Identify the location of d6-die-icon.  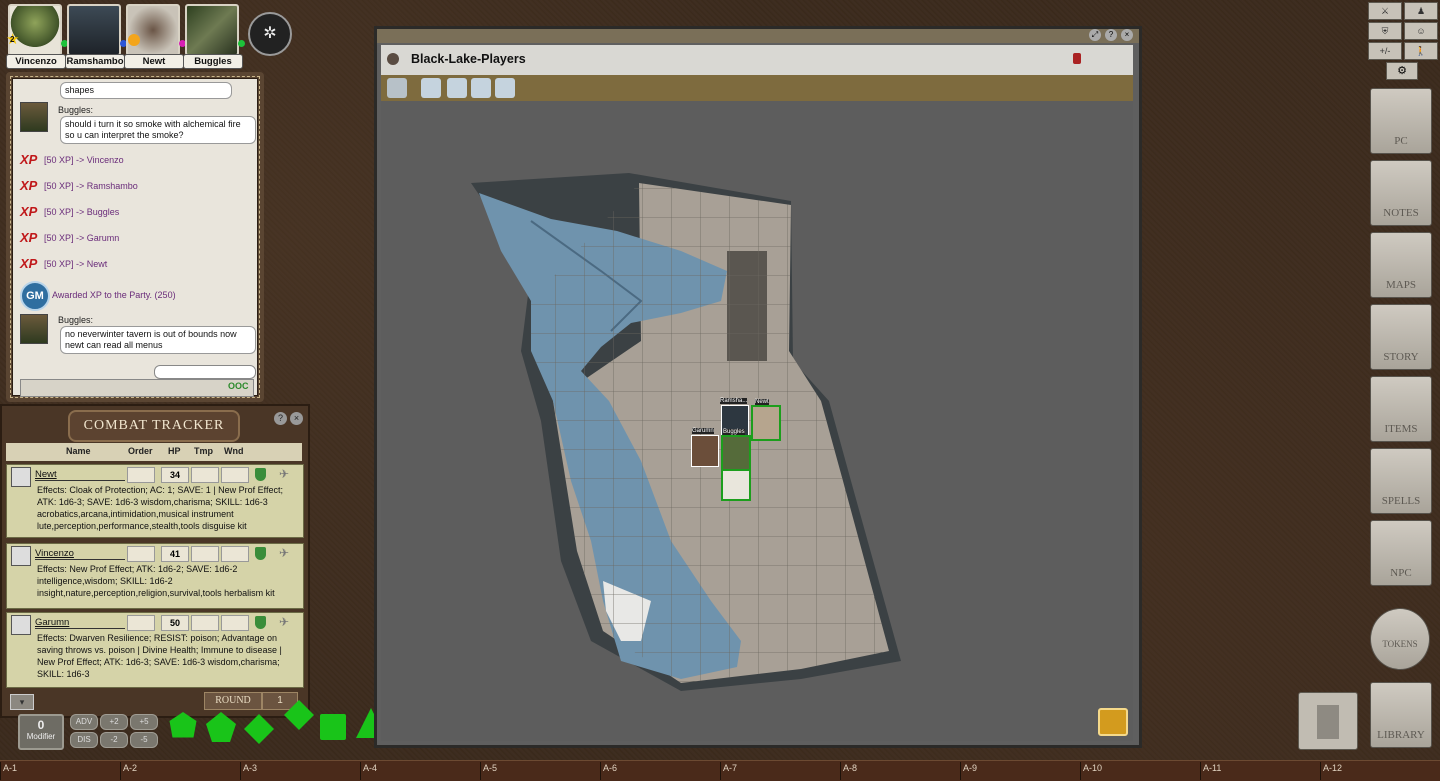
(333, 727).